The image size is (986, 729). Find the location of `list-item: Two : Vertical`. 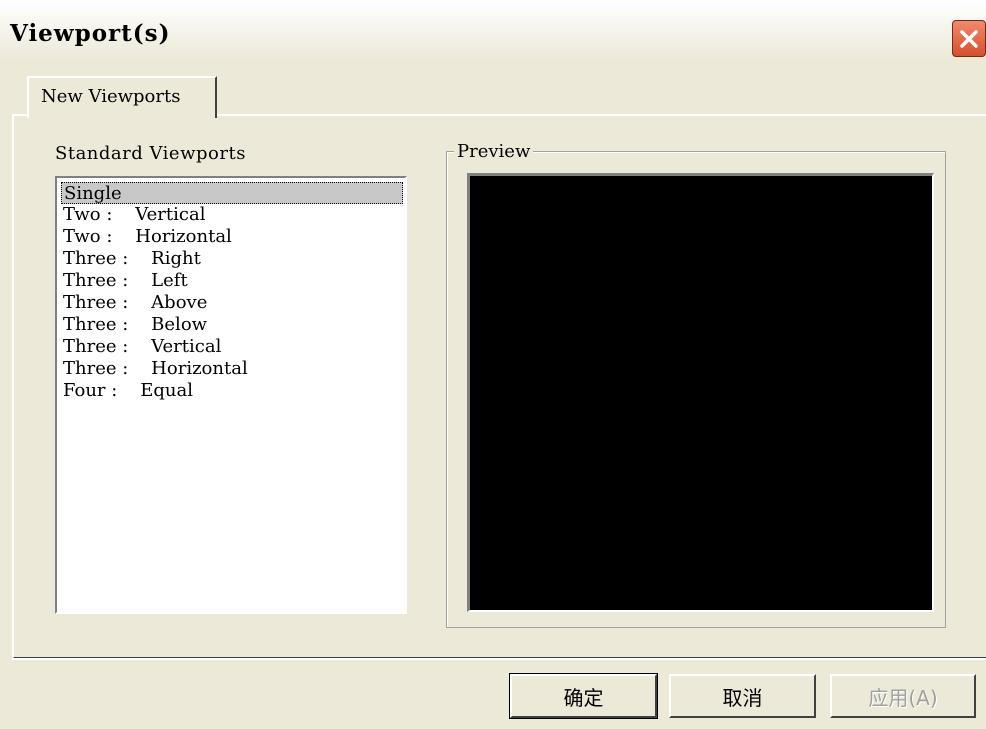

list-item: Two : Vertical is located at coordinates (232, 215).